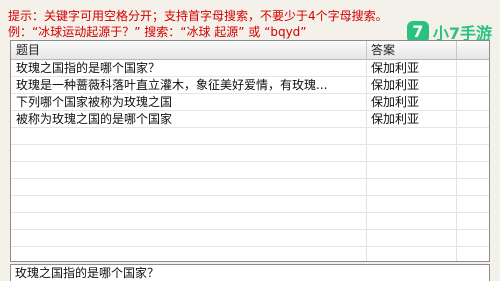 This screenshot has width=500, height=281. Describe the element at coordinates (189, 102) in the screenshot. I see `question-cell: 下列哪个国家被称为玫瑰之国` at that location.